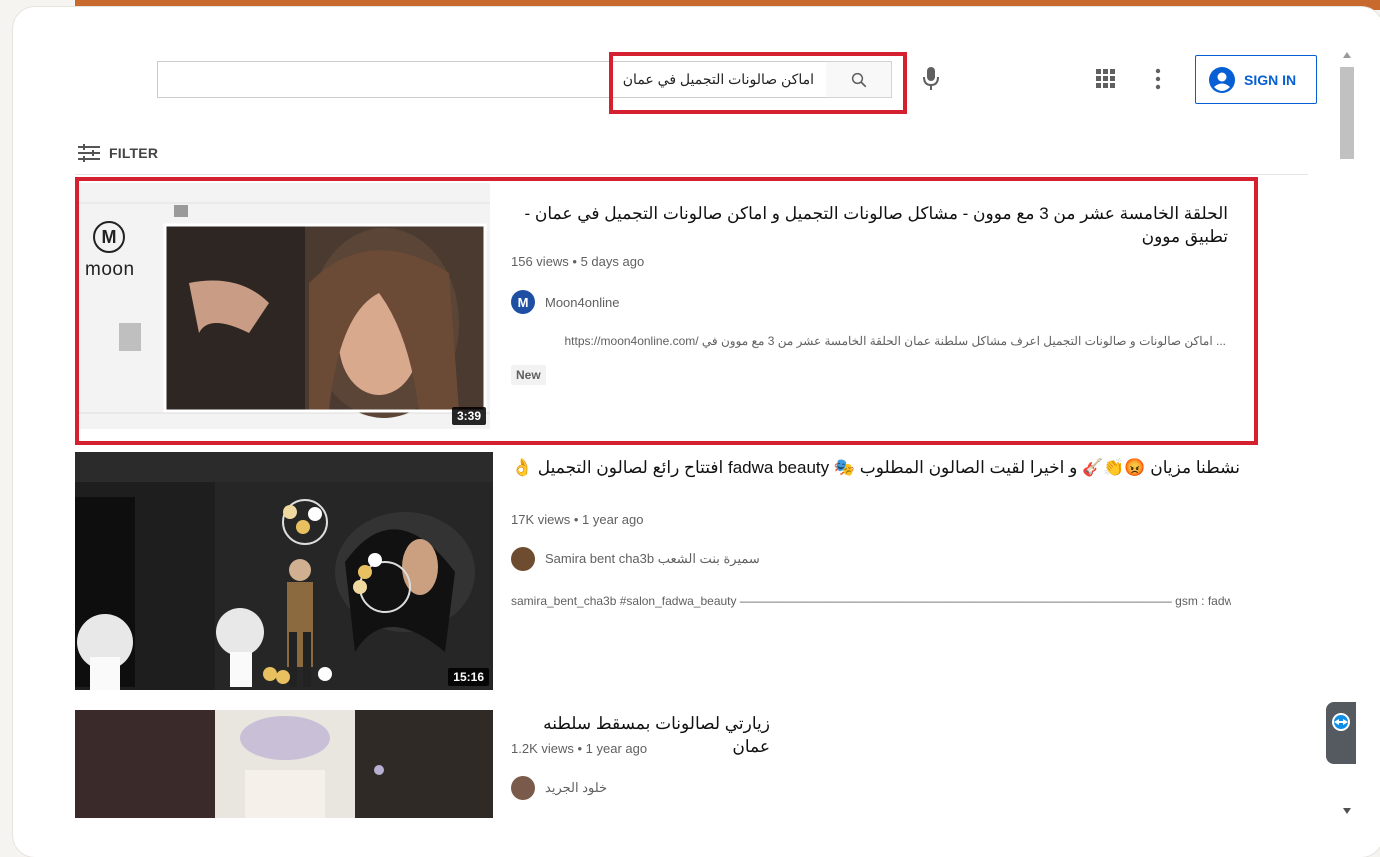 This screenshot has height=857, width=1380. What do you see at coordinates (1341, 722) in the screenshot?
I see `teamviewer-icon` at bounding box center [1341, 722].